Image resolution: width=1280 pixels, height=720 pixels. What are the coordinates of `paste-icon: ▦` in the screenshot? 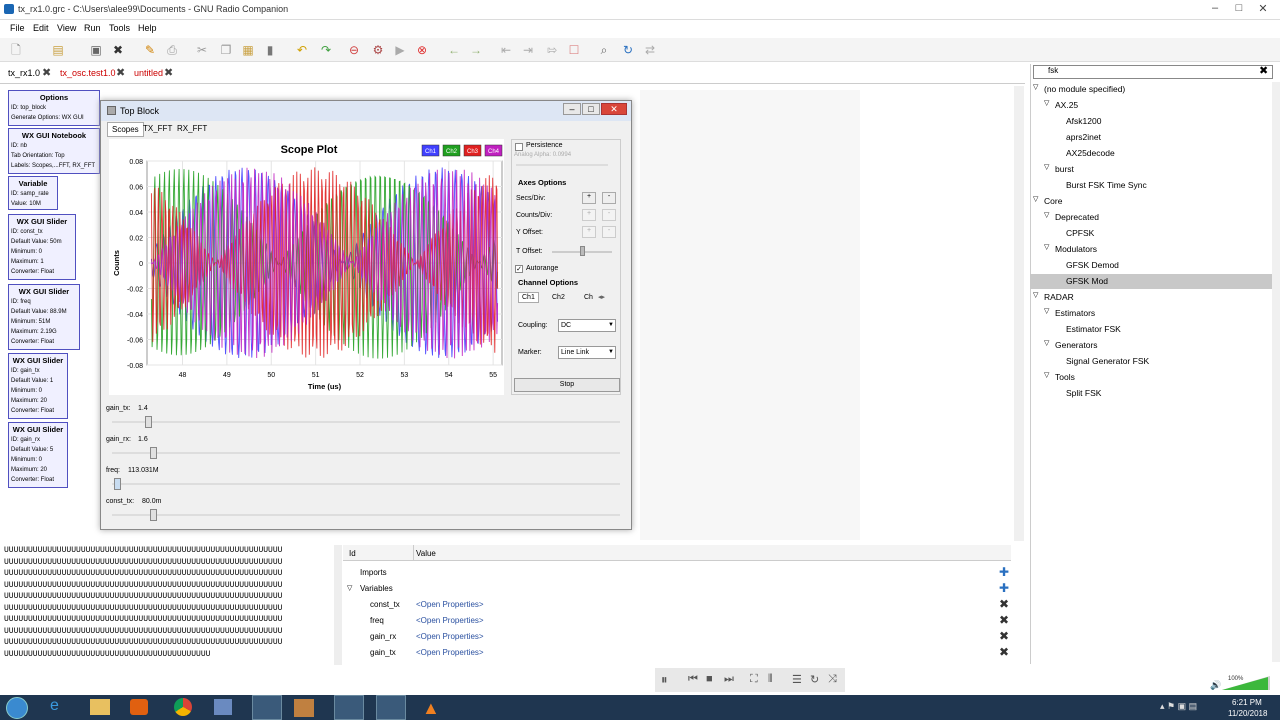 It's located at (248, 50).